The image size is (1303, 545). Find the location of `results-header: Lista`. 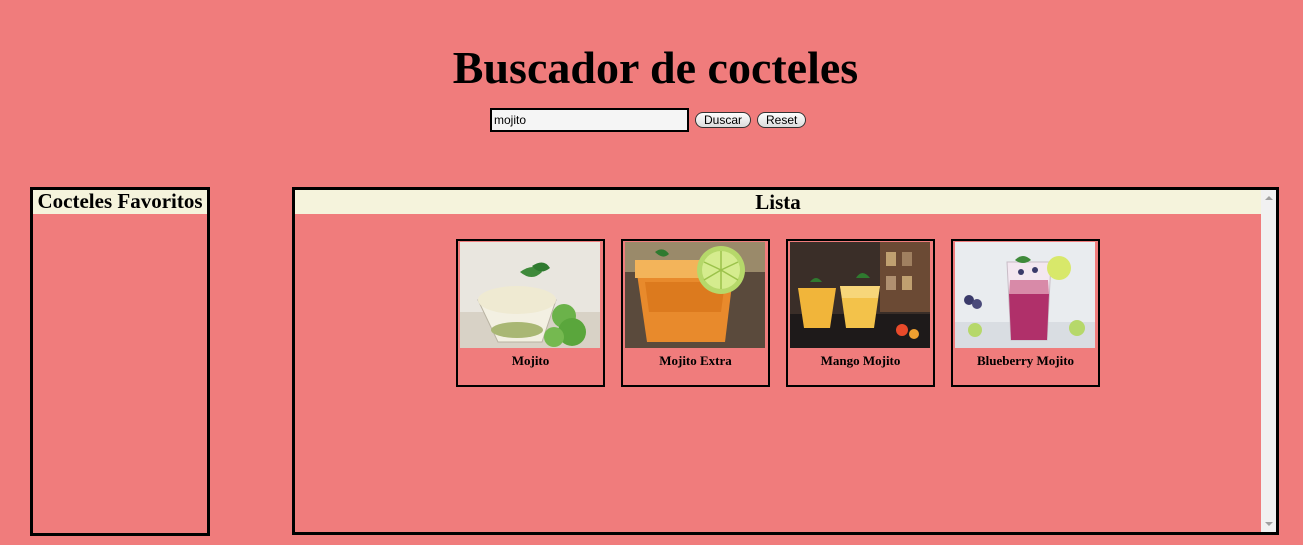

results-header: Lista is located at coordinates (778, 202).